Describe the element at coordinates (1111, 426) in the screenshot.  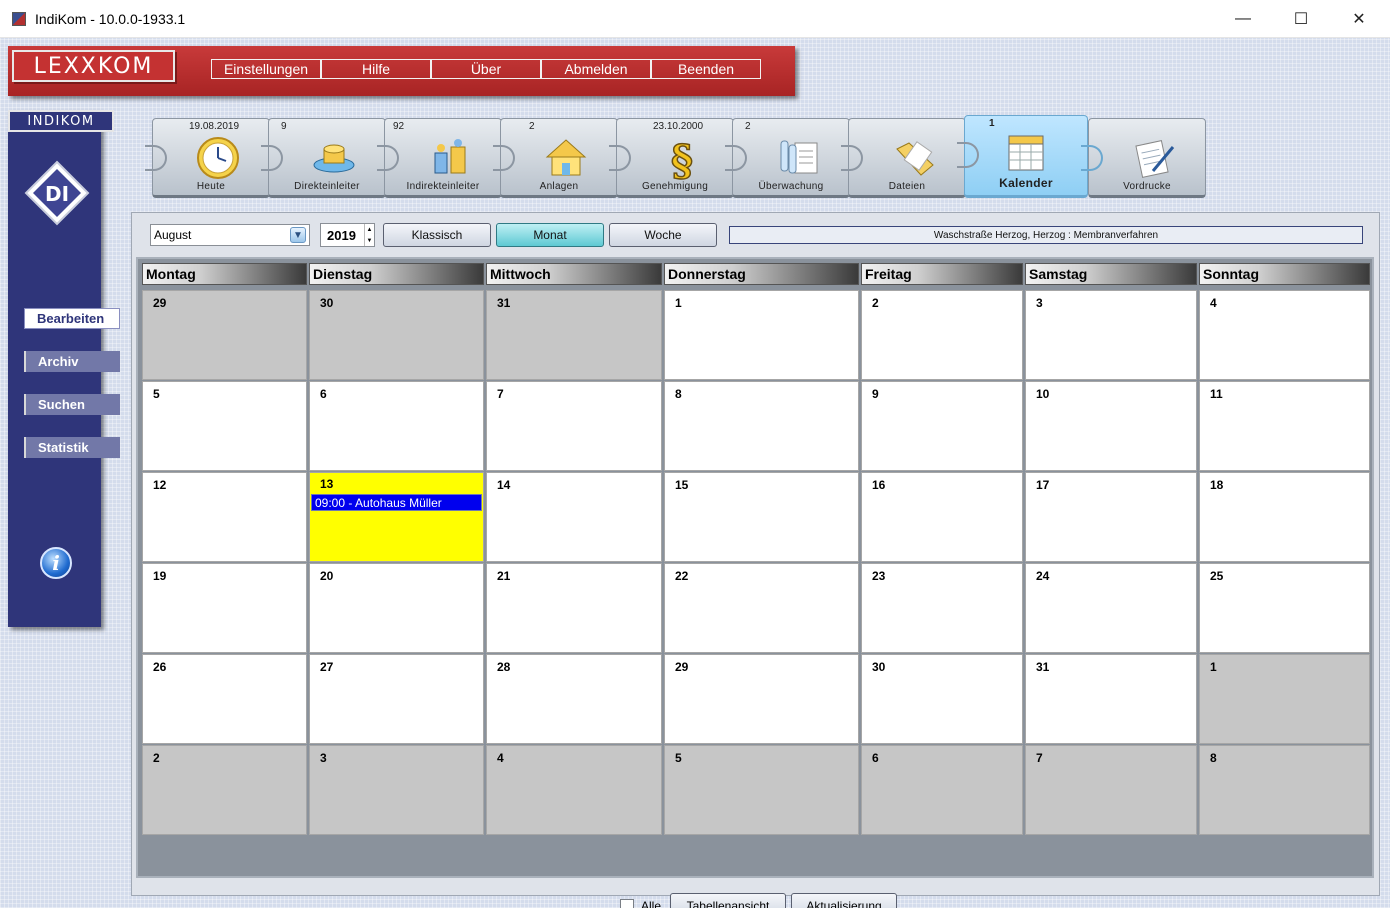
I see `day-cell: 10` at that location.